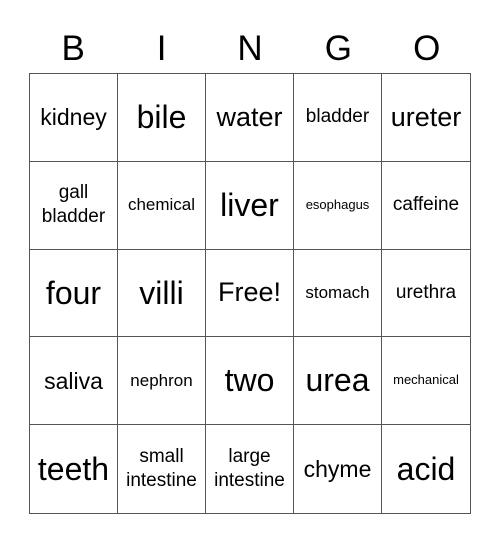 This screenshot has height=544, width=500. Describe the element at coordinates (426, 381) in the screenshot. I see `bingo-cell: mechanical` at that location.